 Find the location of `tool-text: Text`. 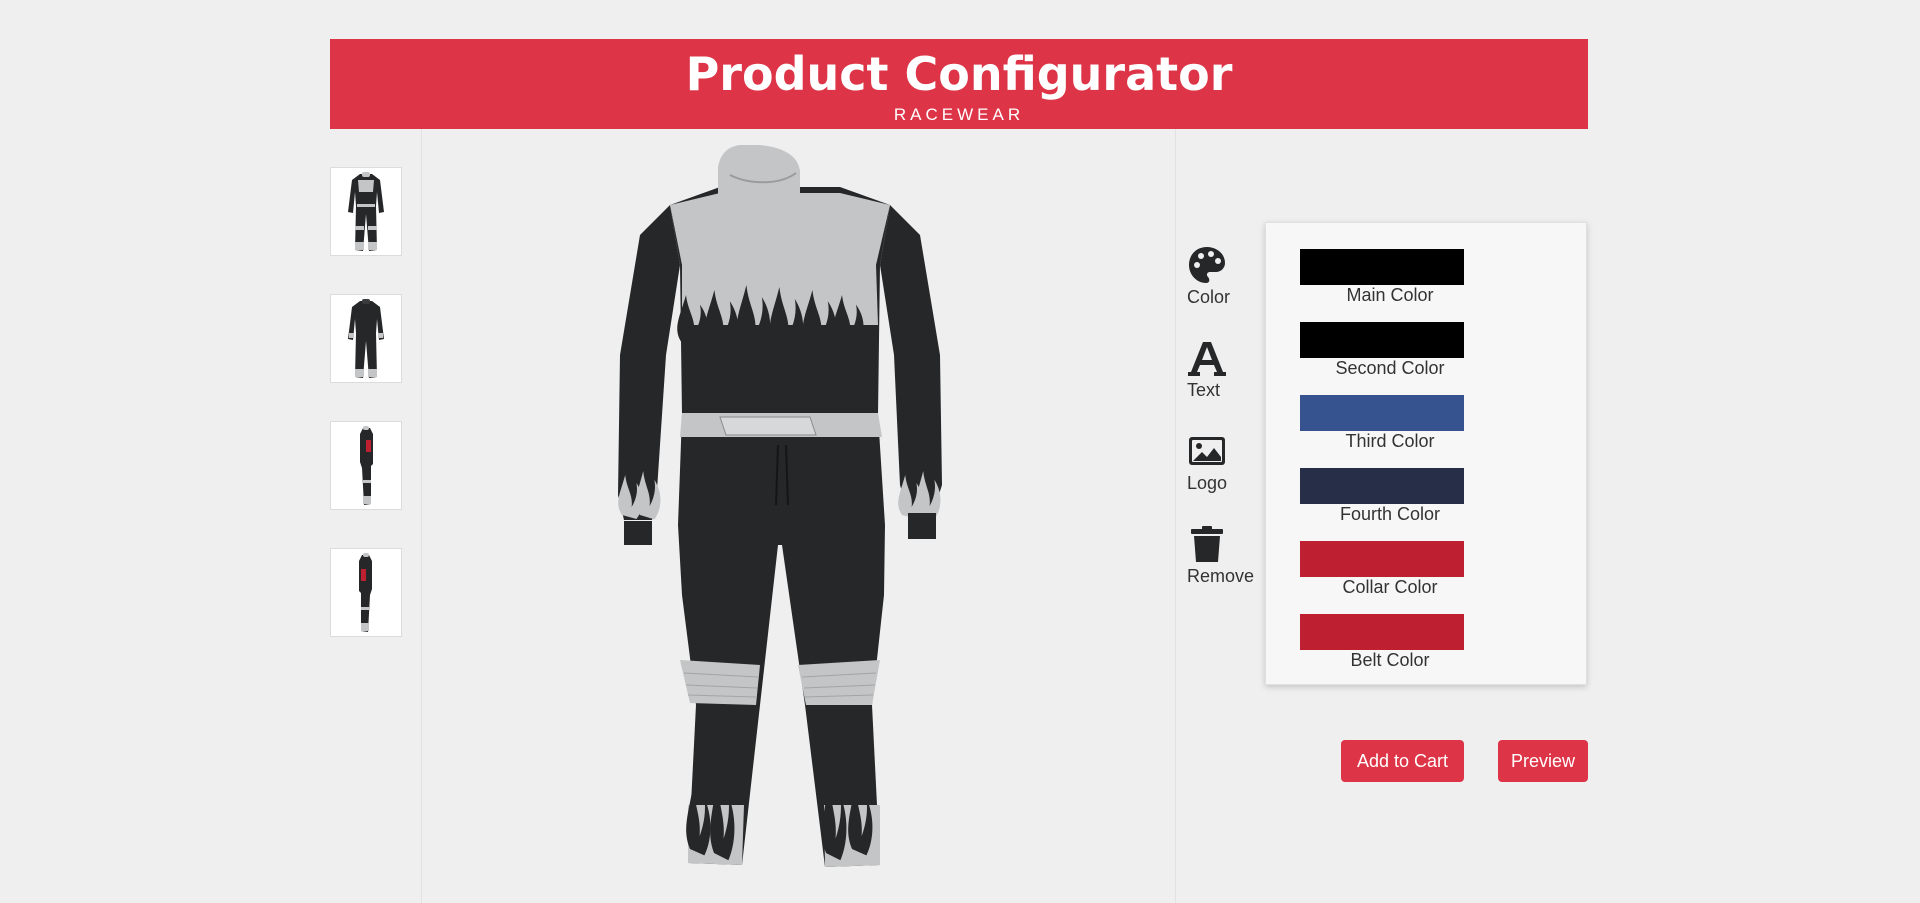

tool-text: Text is located at coordinates (1222, 369).